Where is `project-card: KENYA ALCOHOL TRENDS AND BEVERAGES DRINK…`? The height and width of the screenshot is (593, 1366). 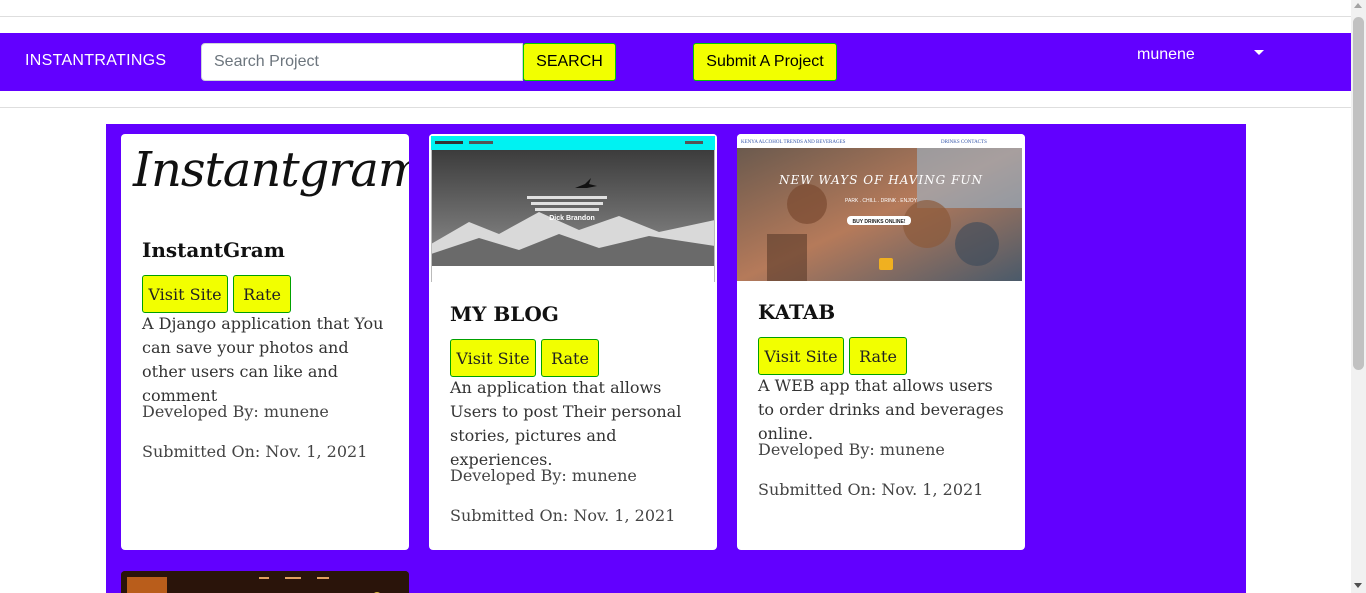
project-card: KENYA ALCOHOL TRENDS AND BEVERAGES DRINK… is located at coordinates (881, 342).